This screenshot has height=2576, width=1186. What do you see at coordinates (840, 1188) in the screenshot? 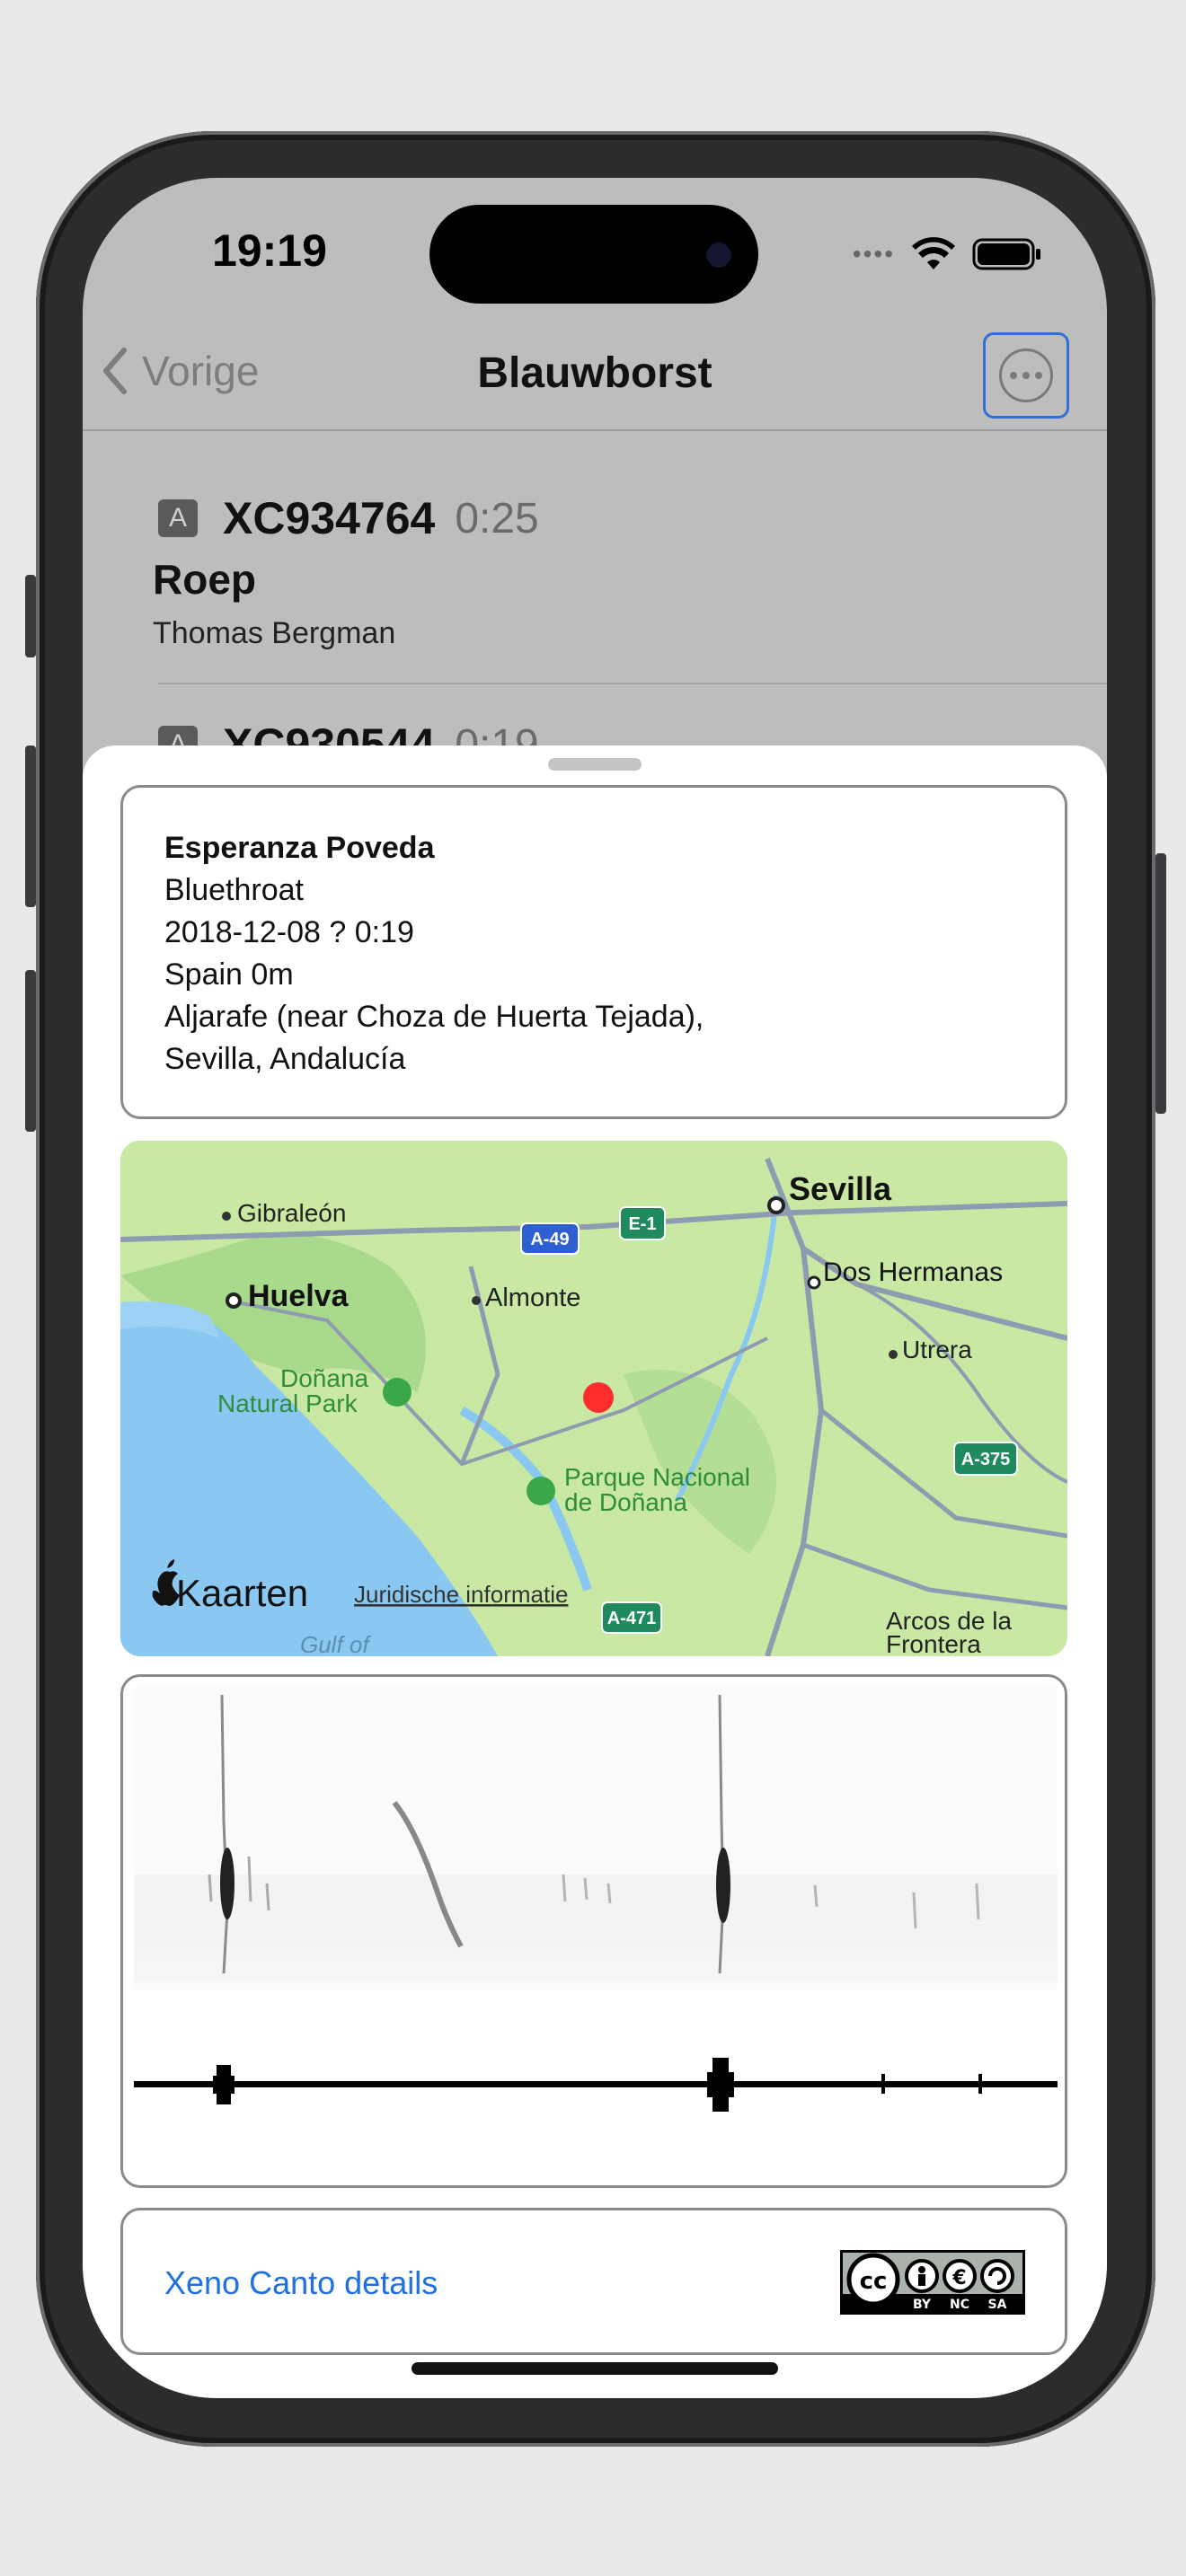
I see `map-place-label: Sevilla` at bounding box center [840, 1188].